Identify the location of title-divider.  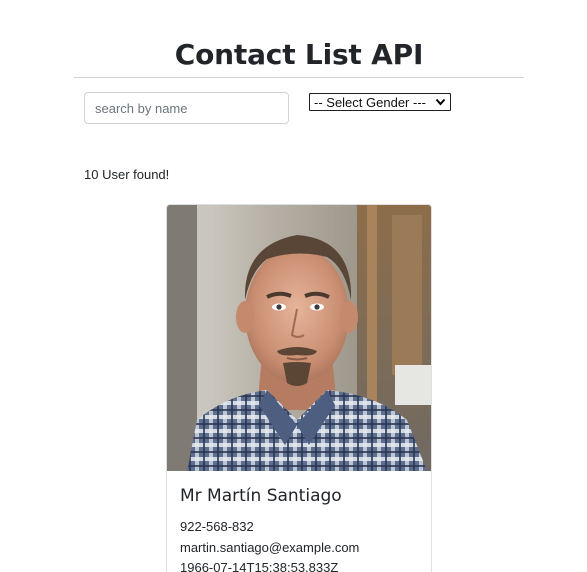
(299, 77).